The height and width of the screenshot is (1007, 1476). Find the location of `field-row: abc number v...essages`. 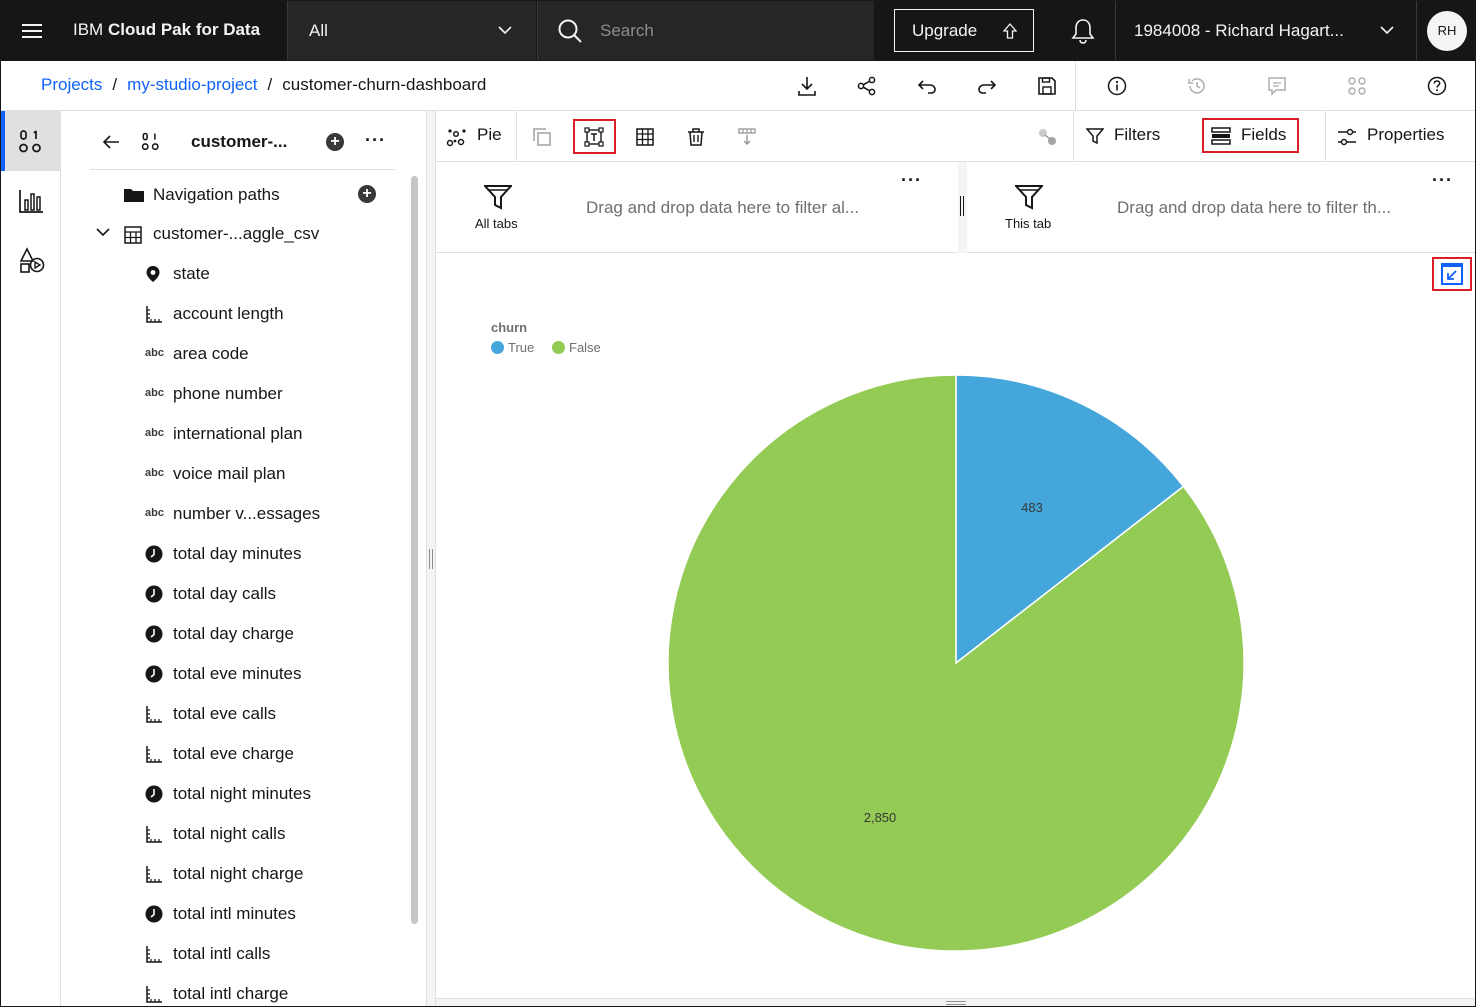

field-row: abc number v...essages is located at coordinates (200, 514).